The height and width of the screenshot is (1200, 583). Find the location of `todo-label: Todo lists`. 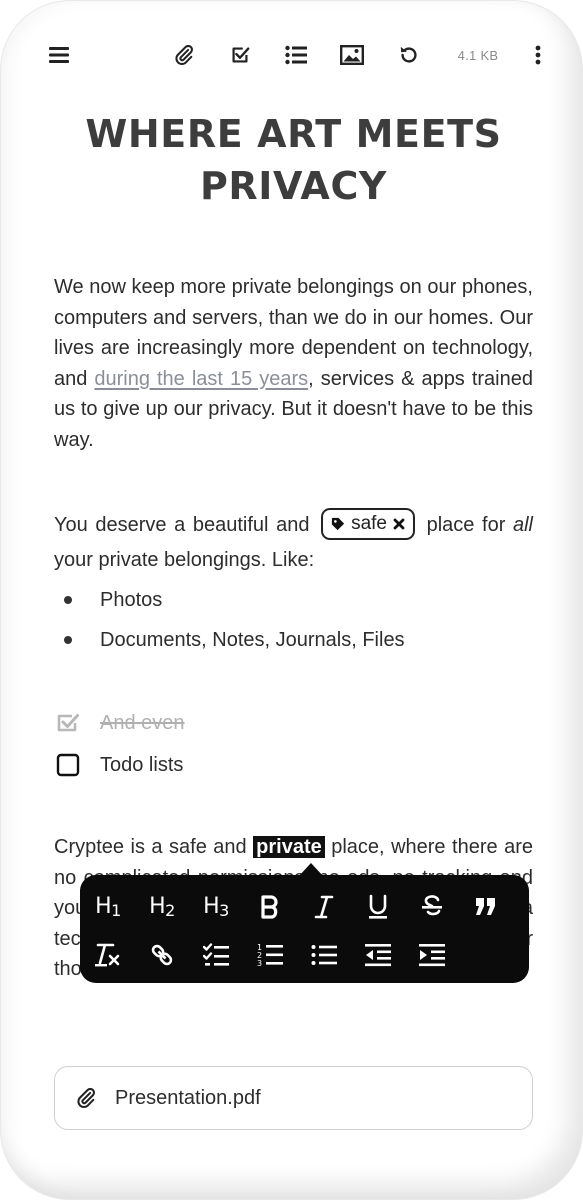

todo-label: Todo lists is located at coordinates (142, 765).